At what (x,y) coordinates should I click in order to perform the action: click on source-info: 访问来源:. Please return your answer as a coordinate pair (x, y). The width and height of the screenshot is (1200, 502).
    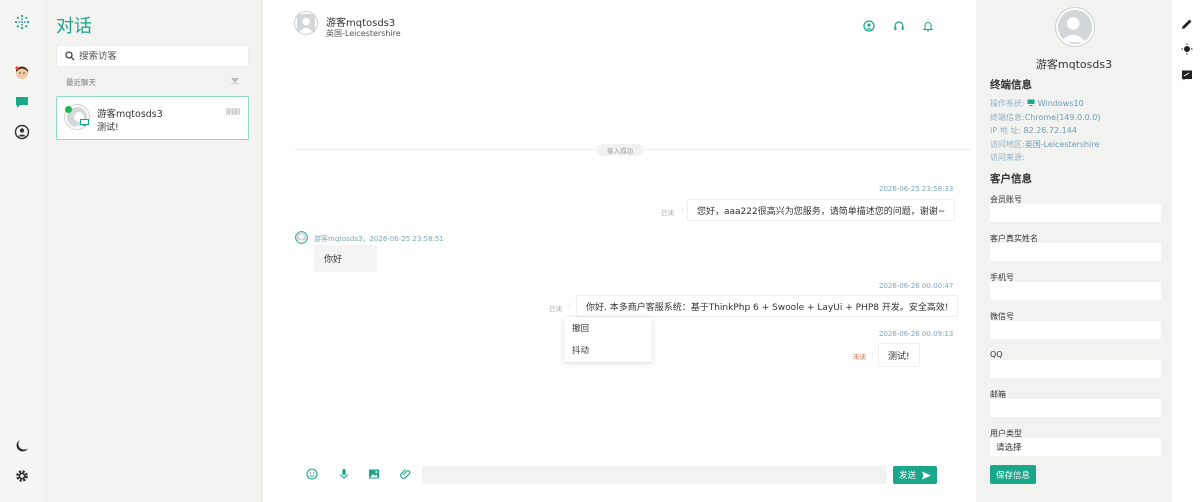
    Looking at the image, I should click on (1007, 157).